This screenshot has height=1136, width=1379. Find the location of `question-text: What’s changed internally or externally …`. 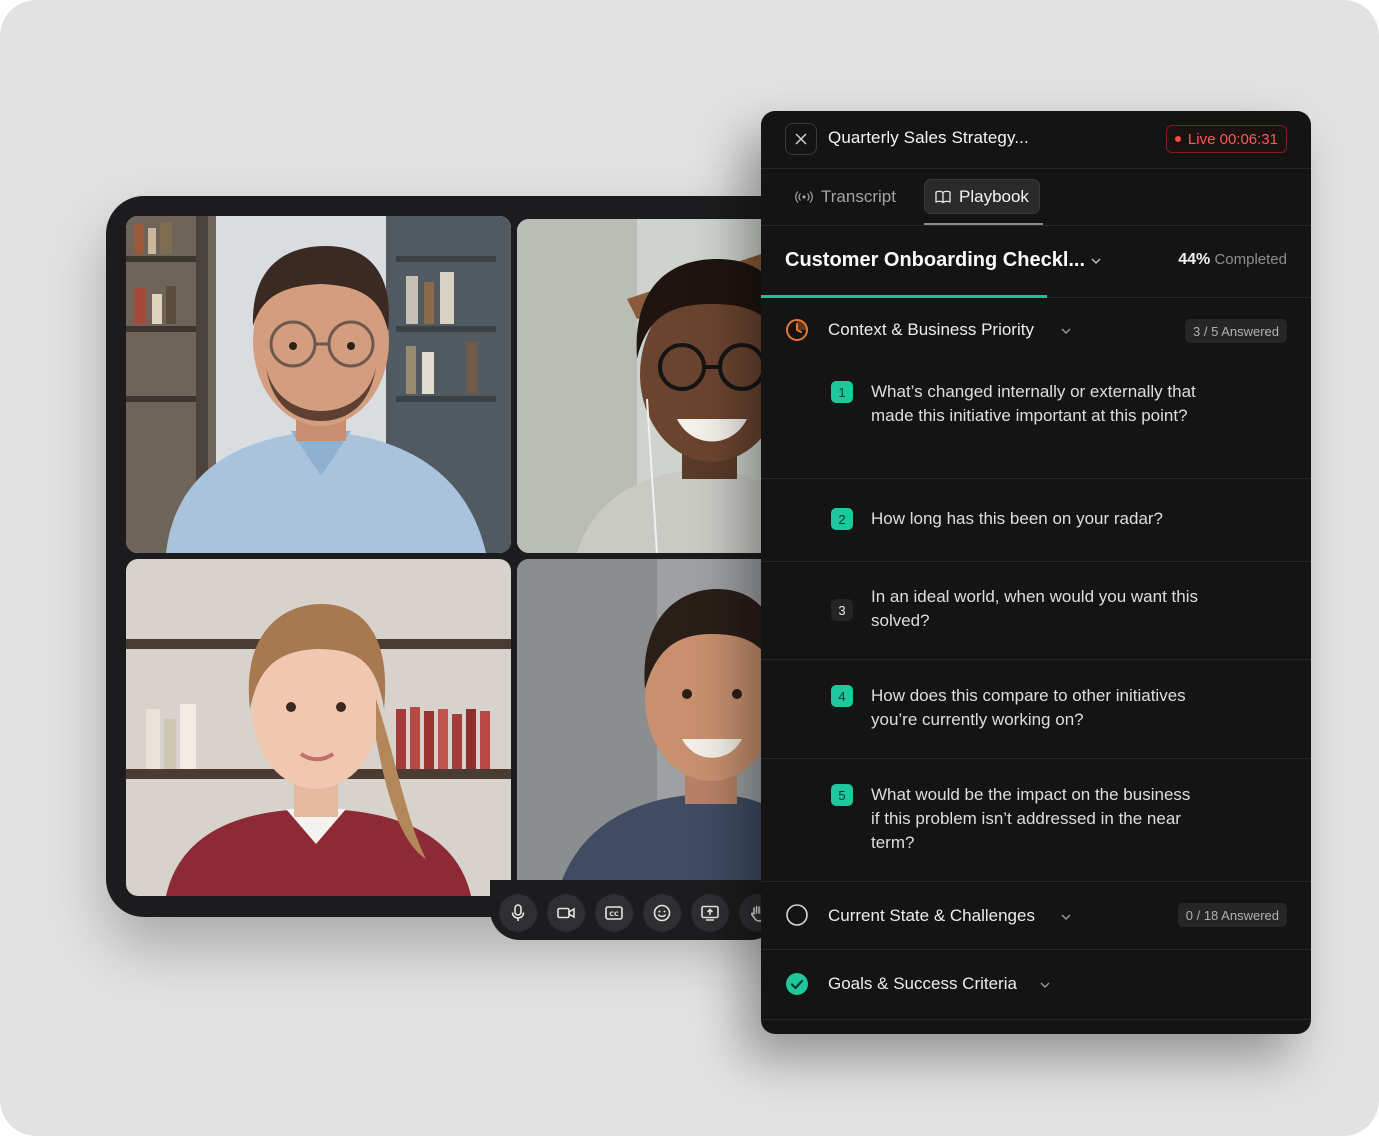

question-text: What’s changed internally or externally … is located at coordinates (1033, 403).